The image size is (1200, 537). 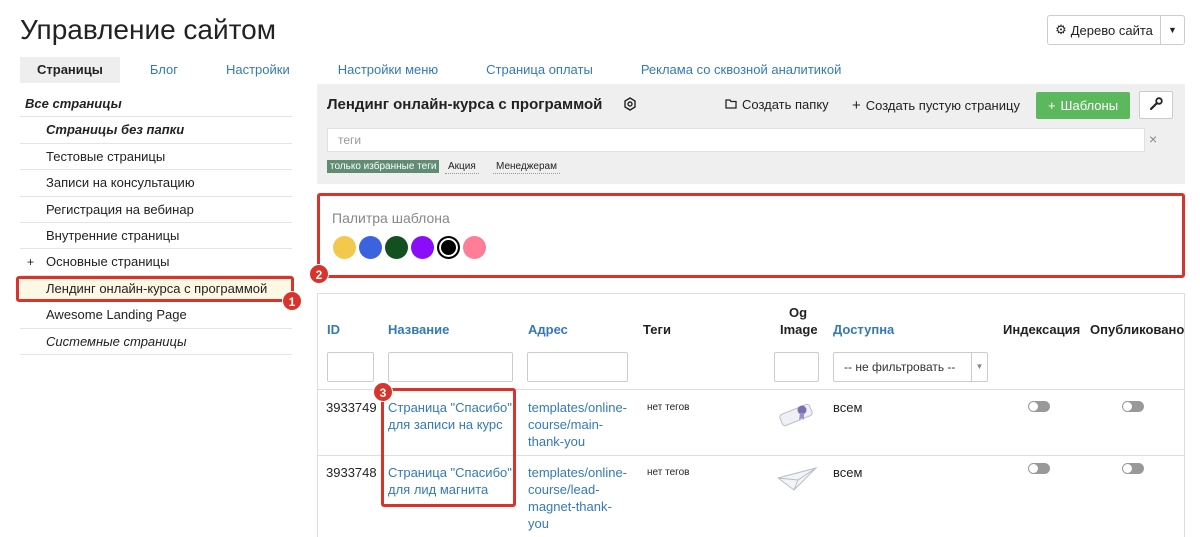 What do you see at coordinates (556, 441) in the screenshot?
I see `row-address-line3: thank-you` at bounding box center [556, 441].